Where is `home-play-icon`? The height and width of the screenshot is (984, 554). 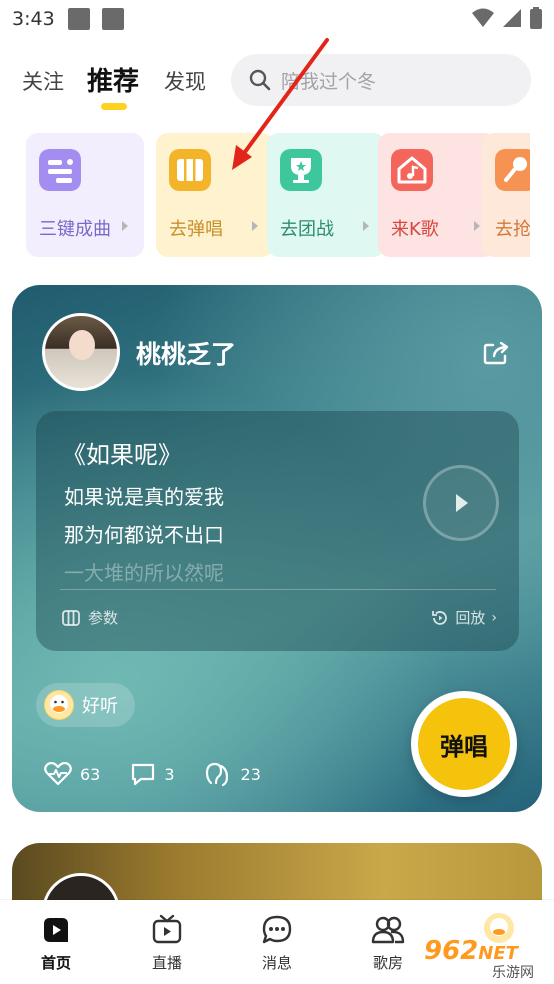
home-play-icon is located at coordinates (56, 930).